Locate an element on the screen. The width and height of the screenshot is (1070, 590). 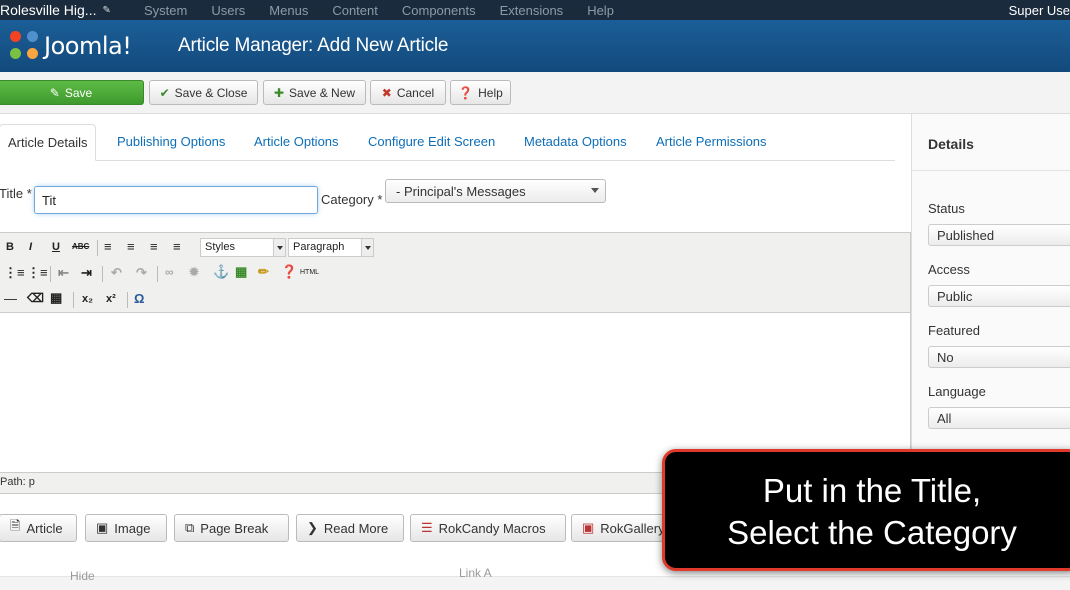
page-title: Article Manager: Add New Article is located at coordinates (313, 45).